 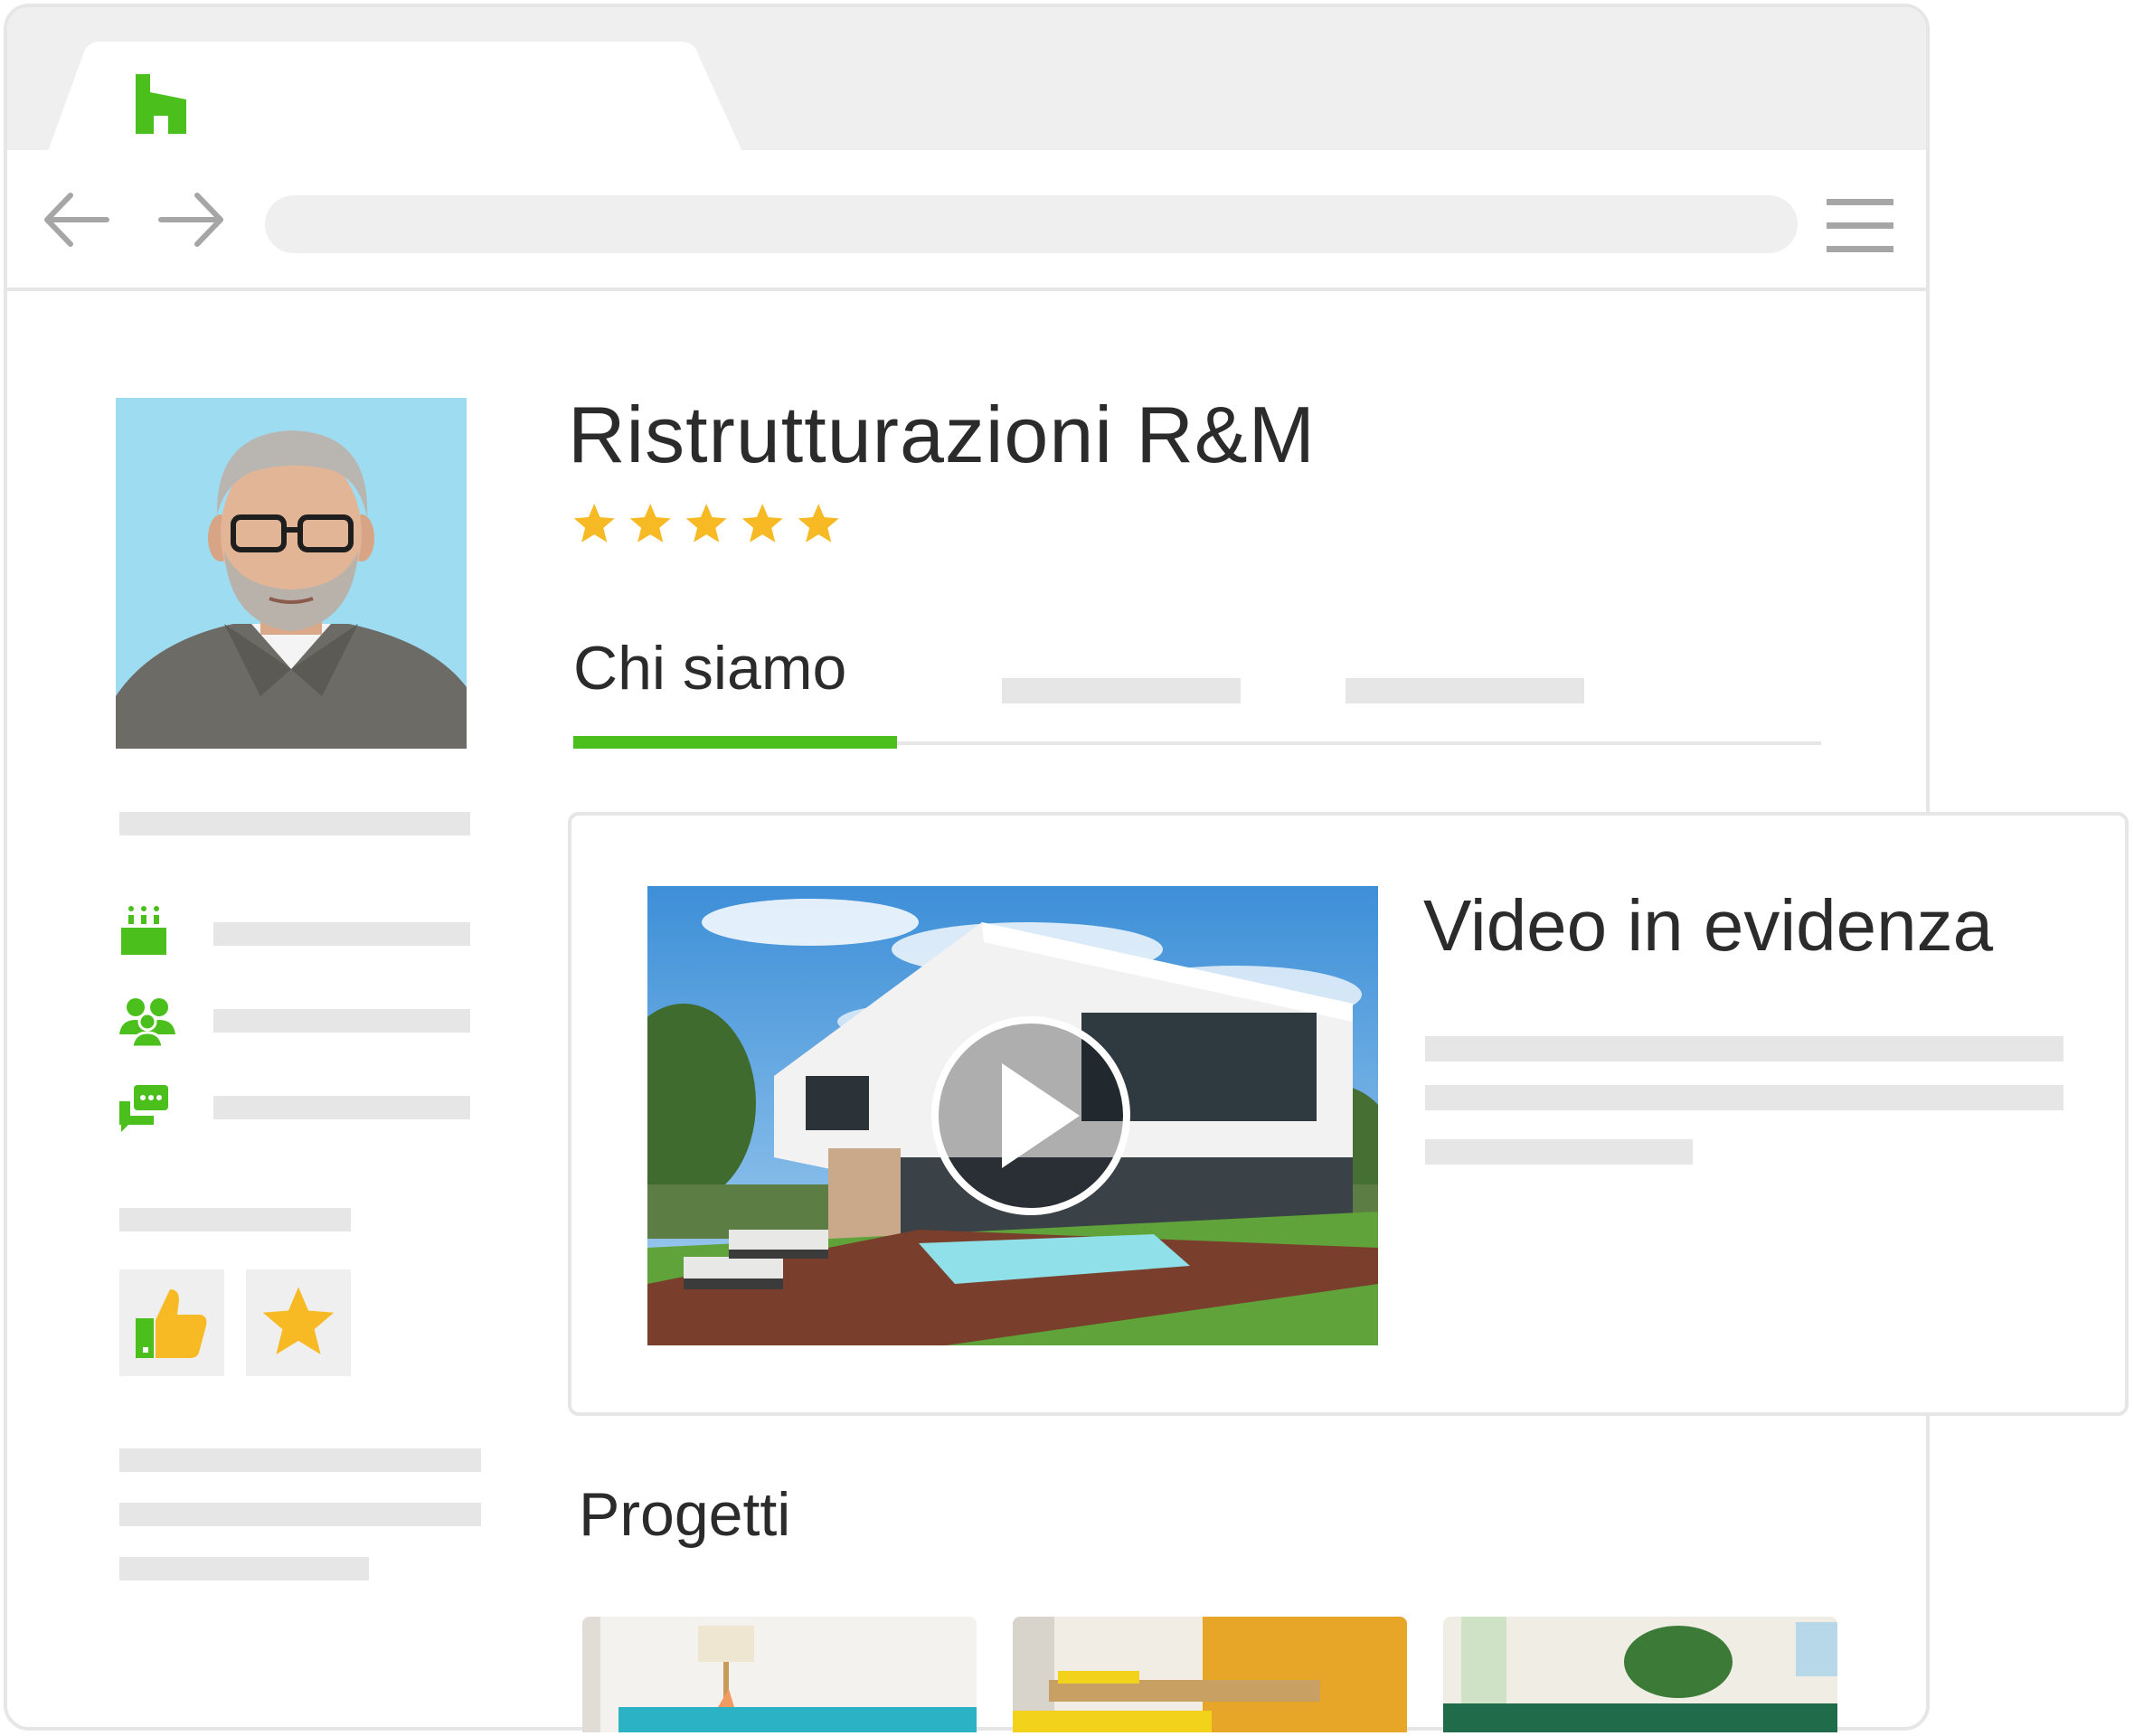 What do you see at coordinates (235, 1219) in the screenshot?
I see `section-heading-placeholder` at bounding box center [235, 1219].